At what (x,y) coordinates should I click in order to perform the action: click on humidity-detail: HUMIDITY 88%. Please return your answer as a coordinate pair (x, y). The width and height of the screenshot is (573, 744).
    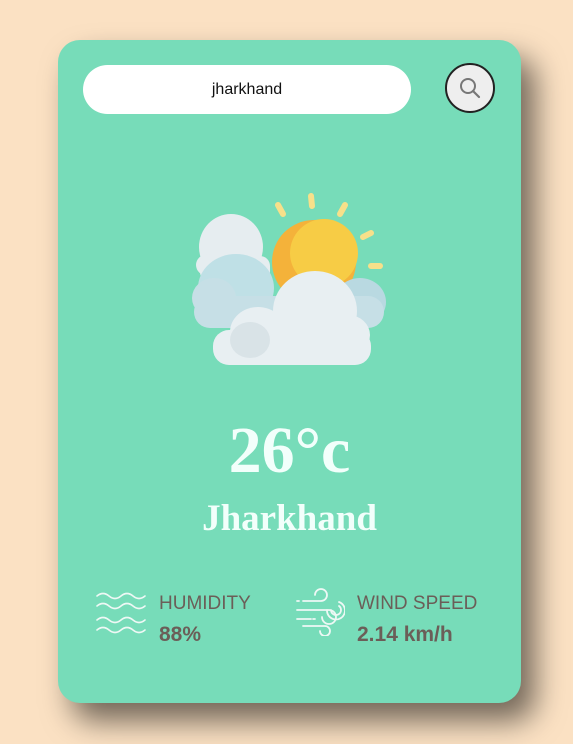
    Looking at the image, I should click on (173, 616).